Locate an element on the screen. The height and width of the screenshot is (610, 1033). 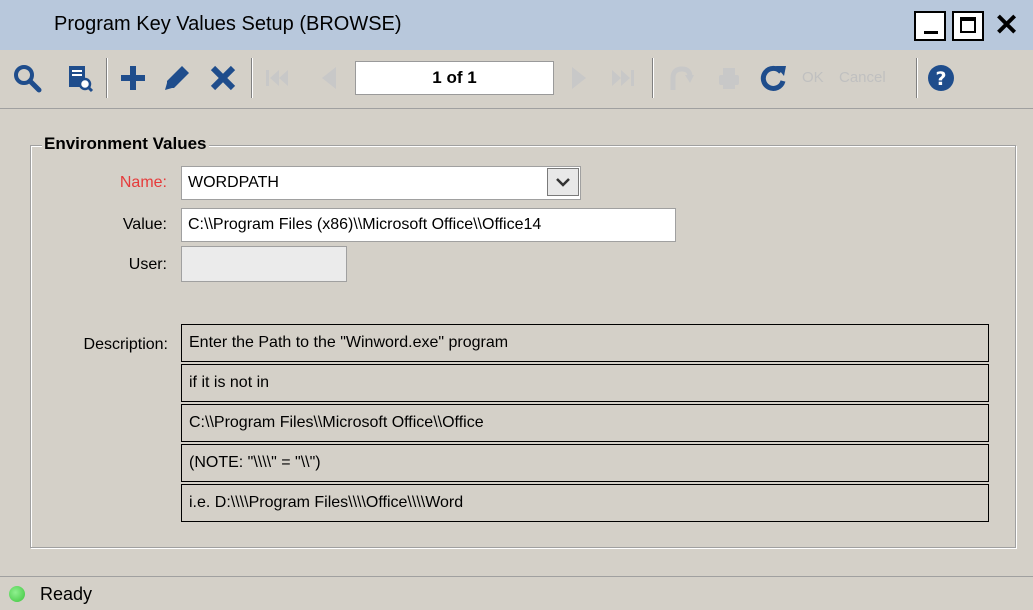
search-button is located at coordinates (27, 78).